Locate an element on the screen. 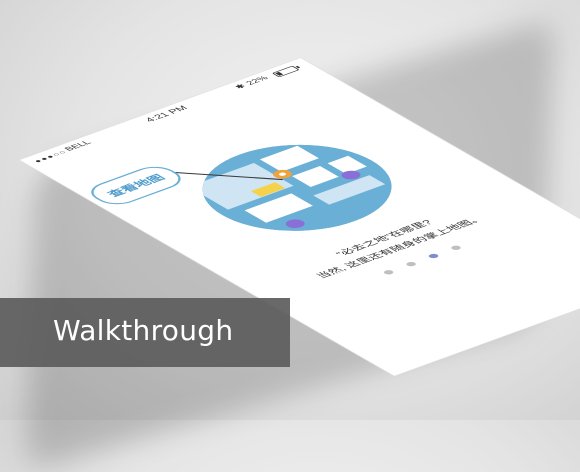  walkthrough-banner: Walkthrough is located at coordinates (145, 332).